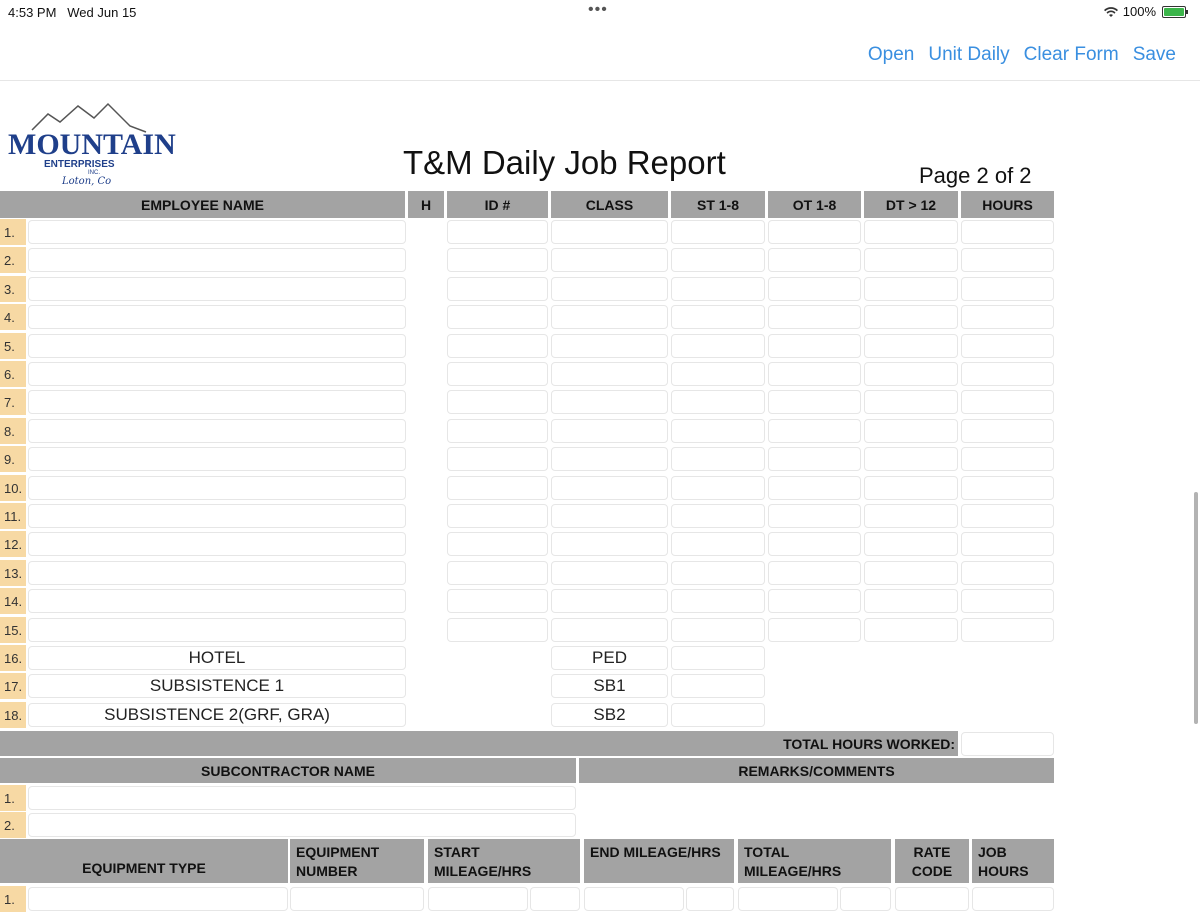  Describe the element at coordinates (788, 899) in the screenshot. I see `total-mileage-field` at that location.